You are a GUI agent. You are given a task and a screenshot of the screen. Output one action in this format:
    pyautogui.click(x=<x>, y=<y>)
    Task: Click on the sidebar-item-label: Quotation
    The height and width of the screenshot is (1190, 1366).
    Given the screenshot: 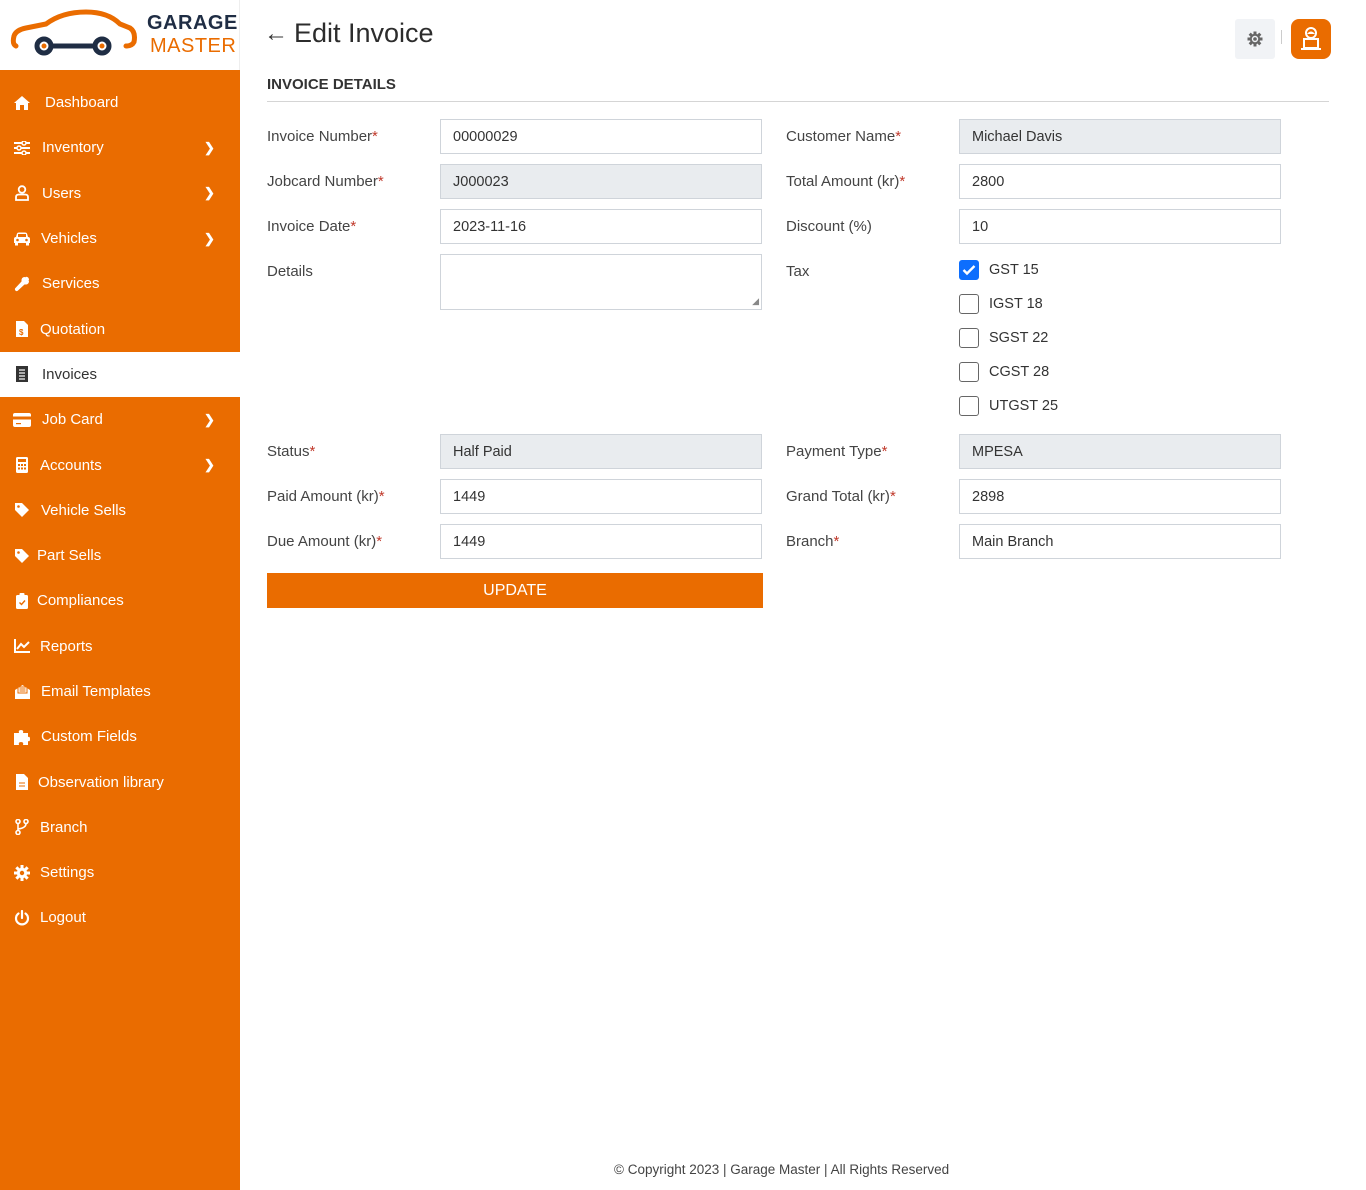 What is the action you would take?
    pyautogui.click(x=73, y=329)
    